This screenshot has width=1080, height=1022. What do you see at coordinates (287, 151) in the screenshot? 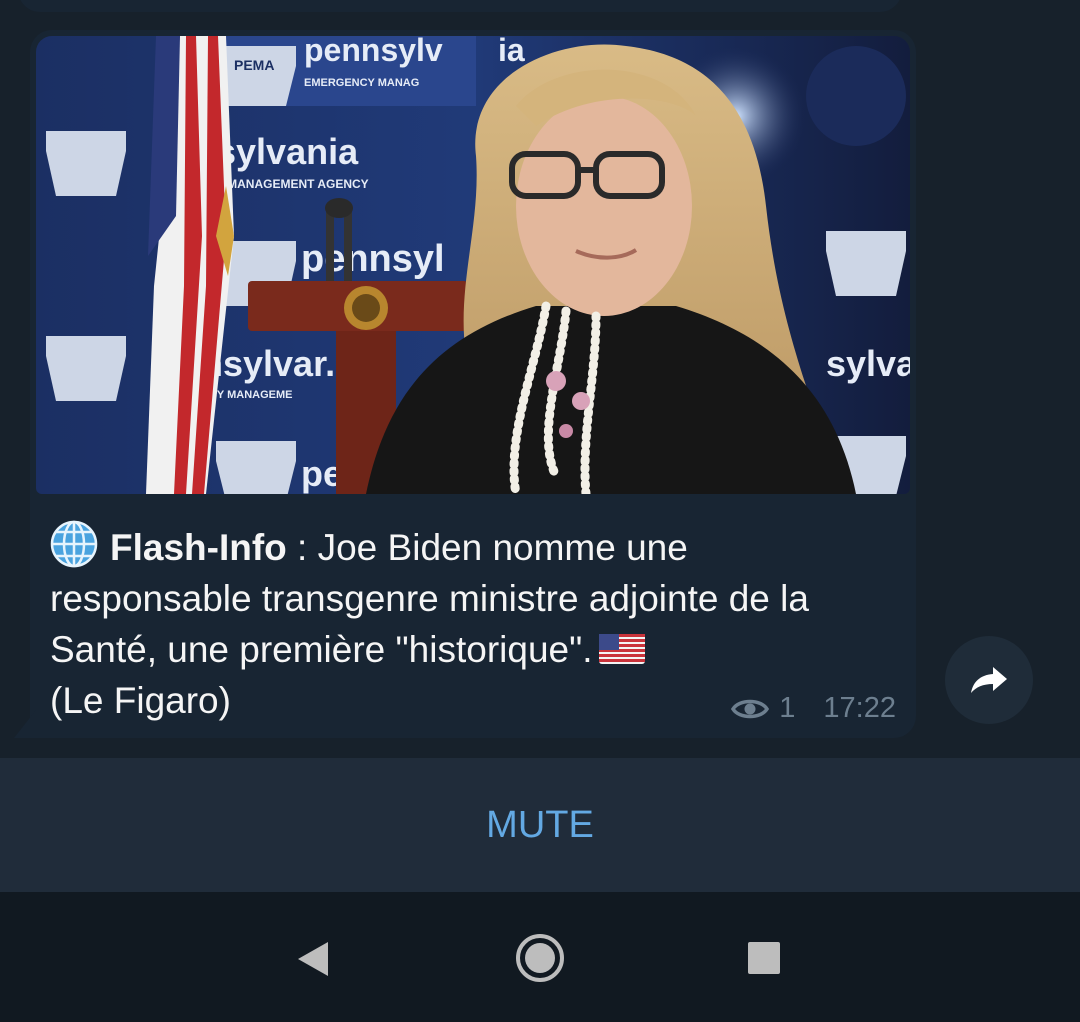
I see `backdrop-text: sylvania` at bounding box center [287, 151].